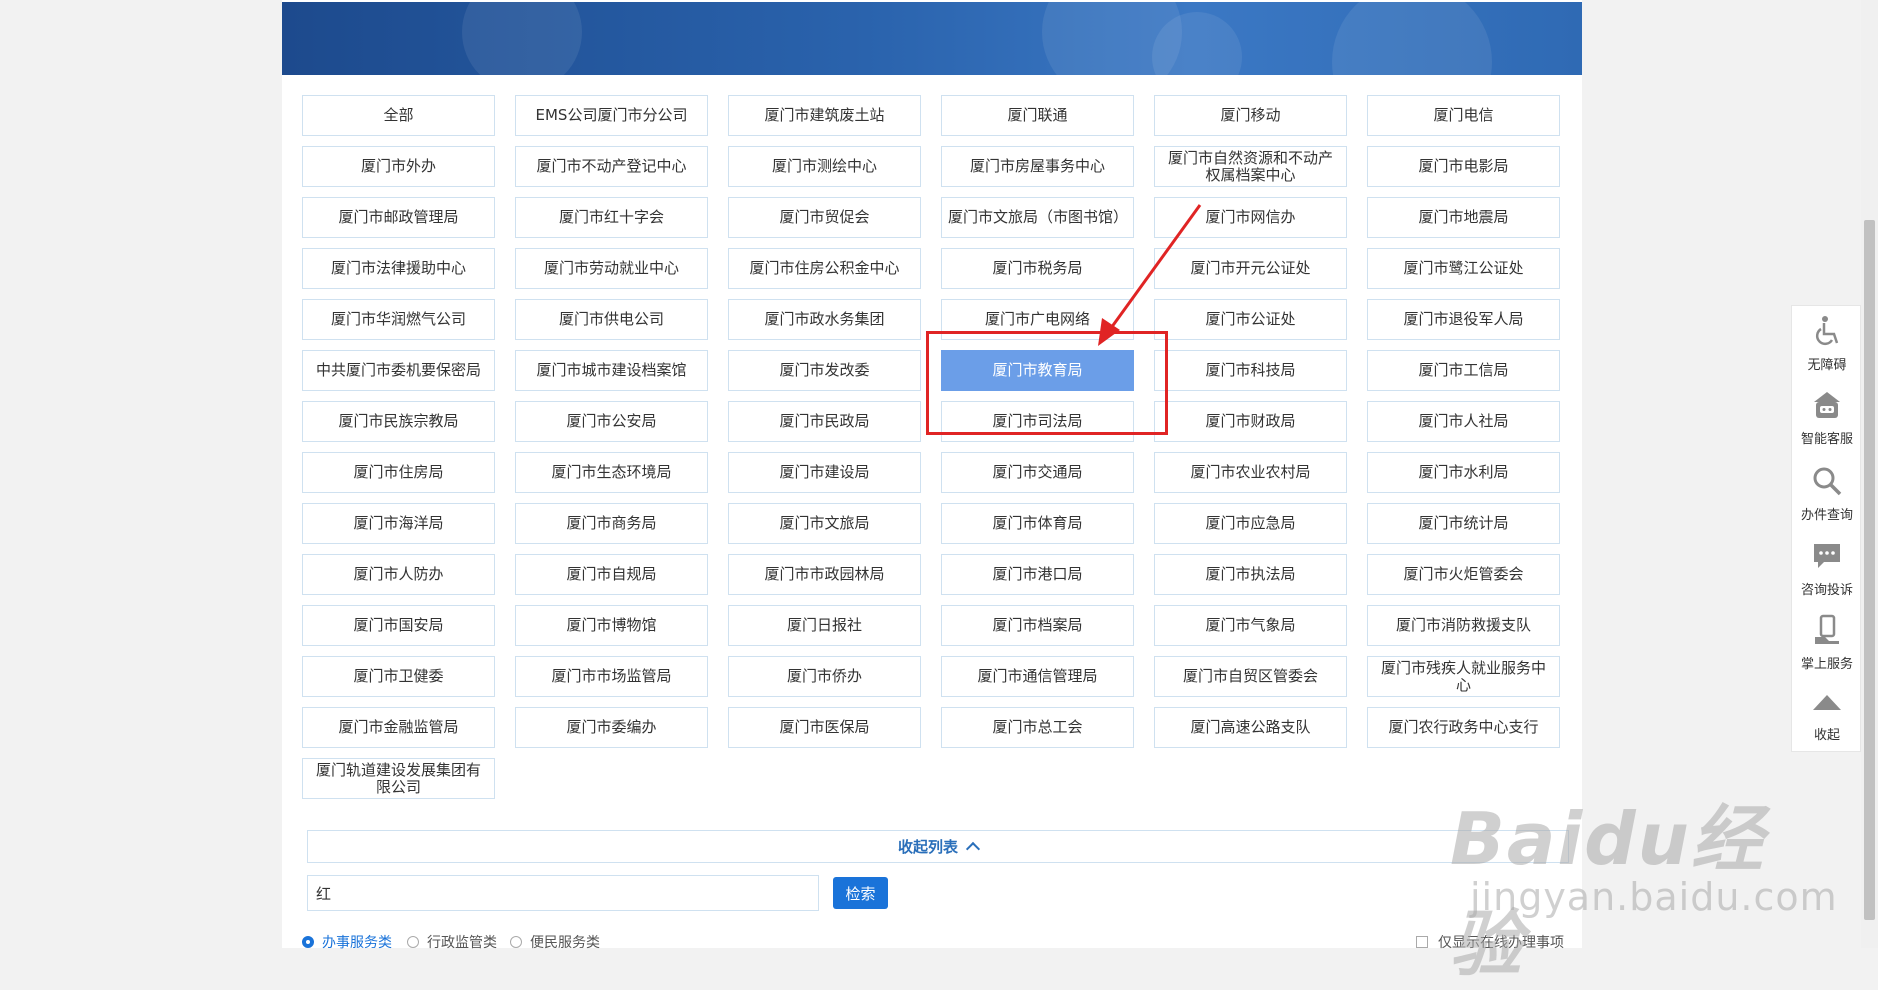 Image resolution: width=1878 pixels, height=990 pixels. What do you see at coordinates (824, 625) in the screenshot?
I see `department-button: 厦门日报社` at bounding box center [824, 625].